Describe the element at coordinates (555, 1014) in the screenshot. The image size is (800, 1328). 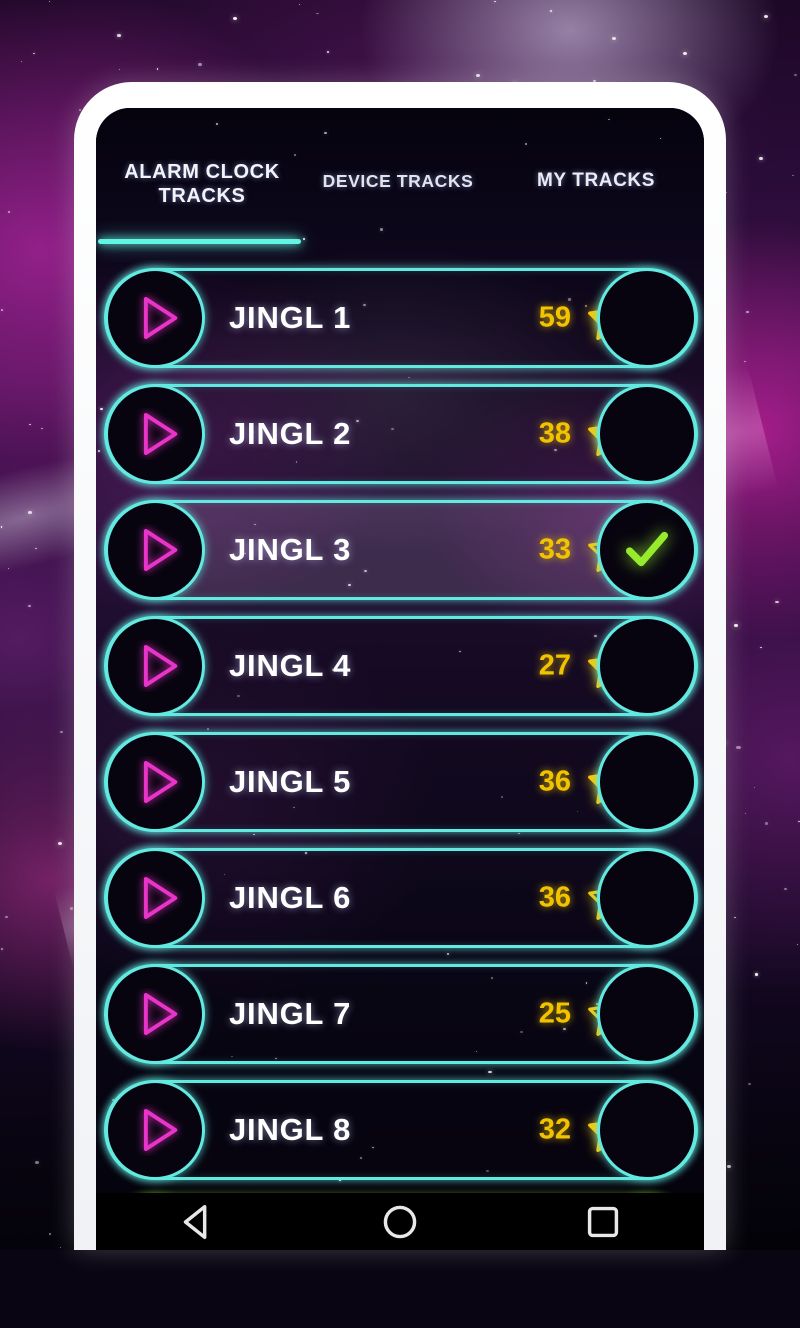
I see `track-count: 25` at that location.